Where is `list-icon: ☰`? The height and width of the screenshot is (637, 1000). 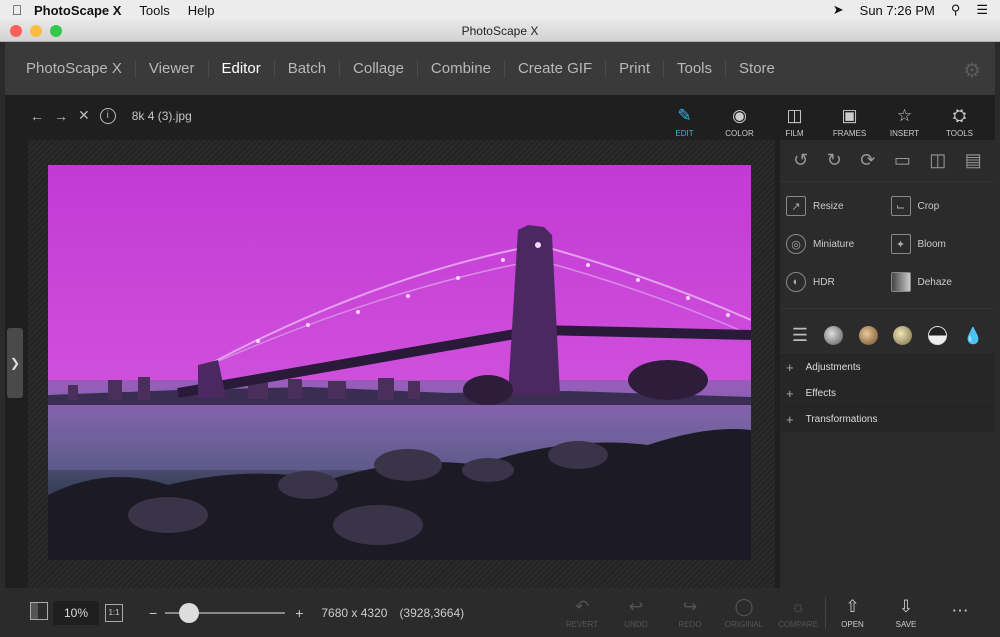 list-icon: ☰ is located at coordinates (800, 335).